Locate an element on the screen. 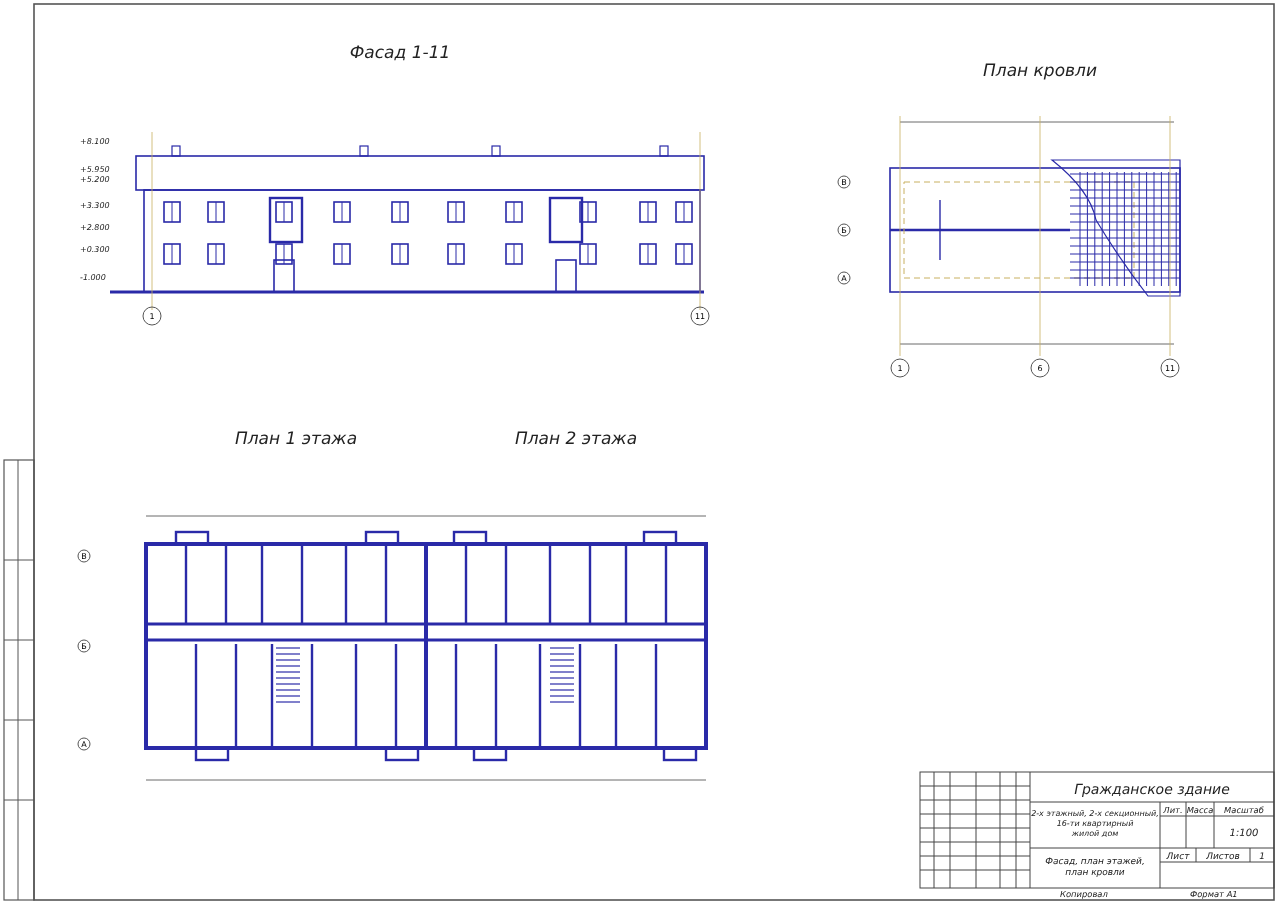 Image resolution: width=1280 pixels, height=904 pixels. drawing-title: План 1 этажа is located at coordinates (296, 440).